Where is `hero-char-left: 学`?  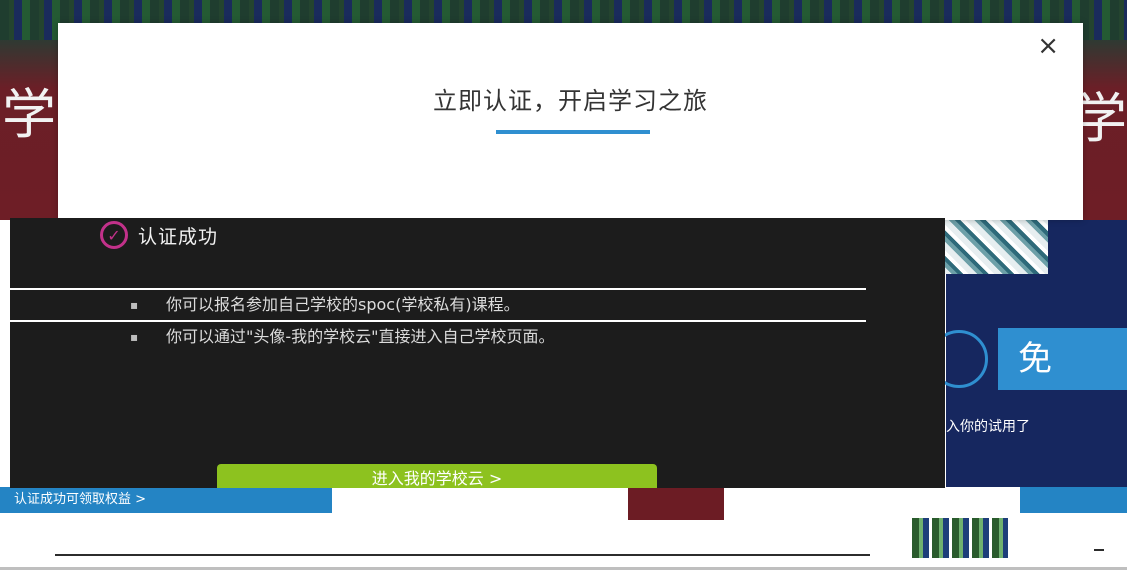
hero-char-left: 学 is located at coordinates (29, 114).